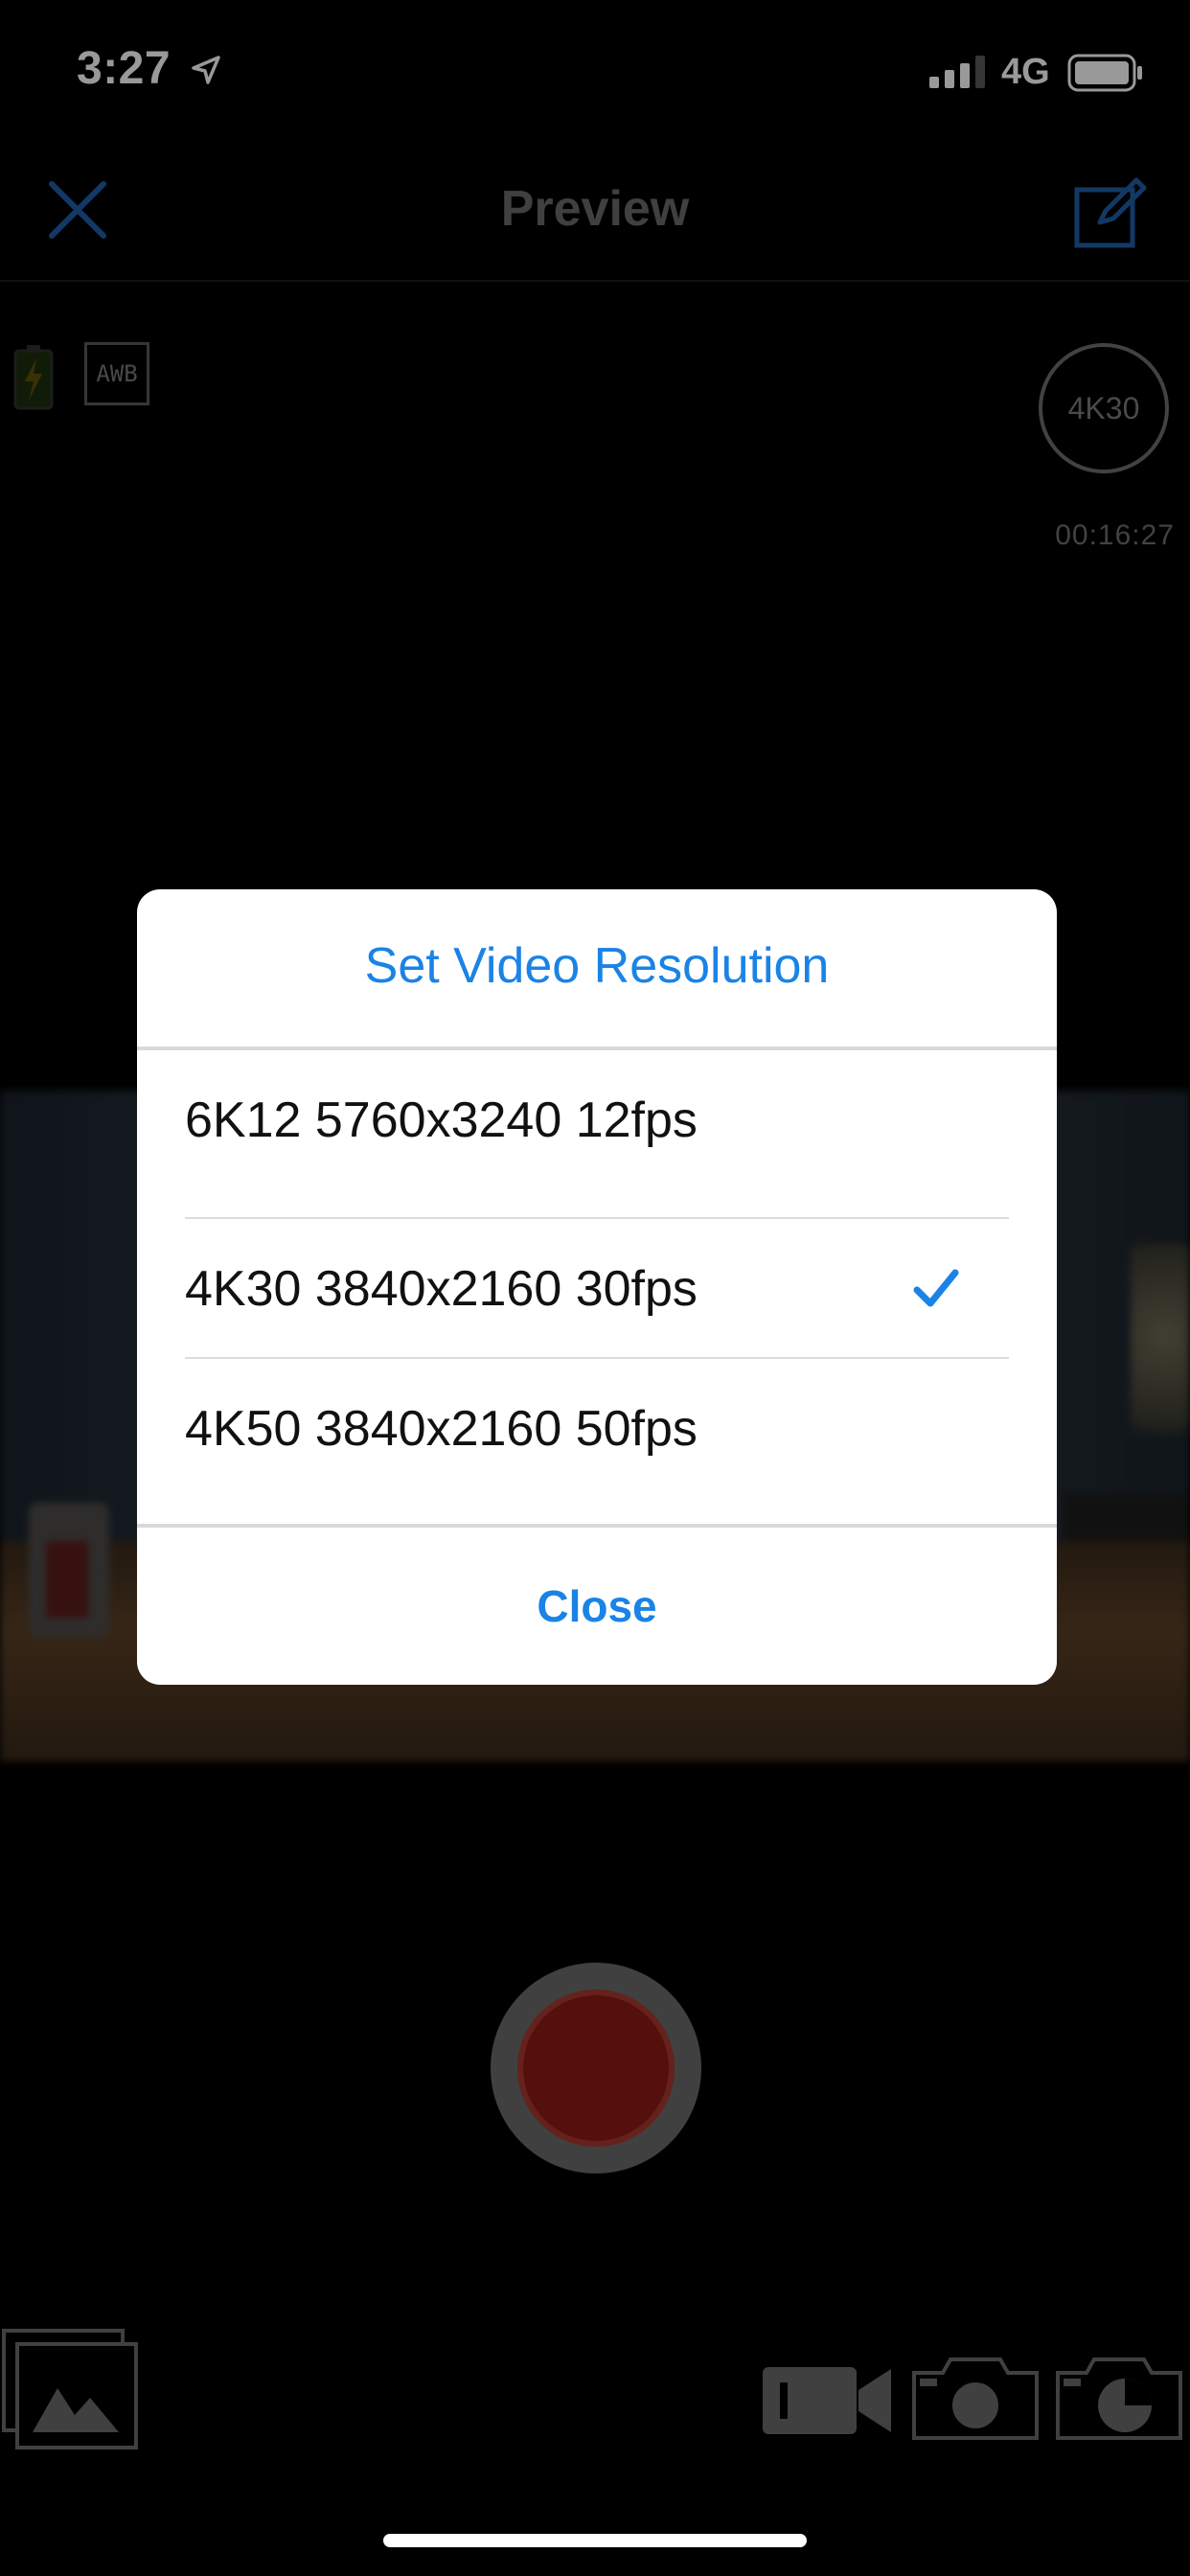  I want to click on option-label: 6K12 5760x3240 12fps, so click(442, 1120).